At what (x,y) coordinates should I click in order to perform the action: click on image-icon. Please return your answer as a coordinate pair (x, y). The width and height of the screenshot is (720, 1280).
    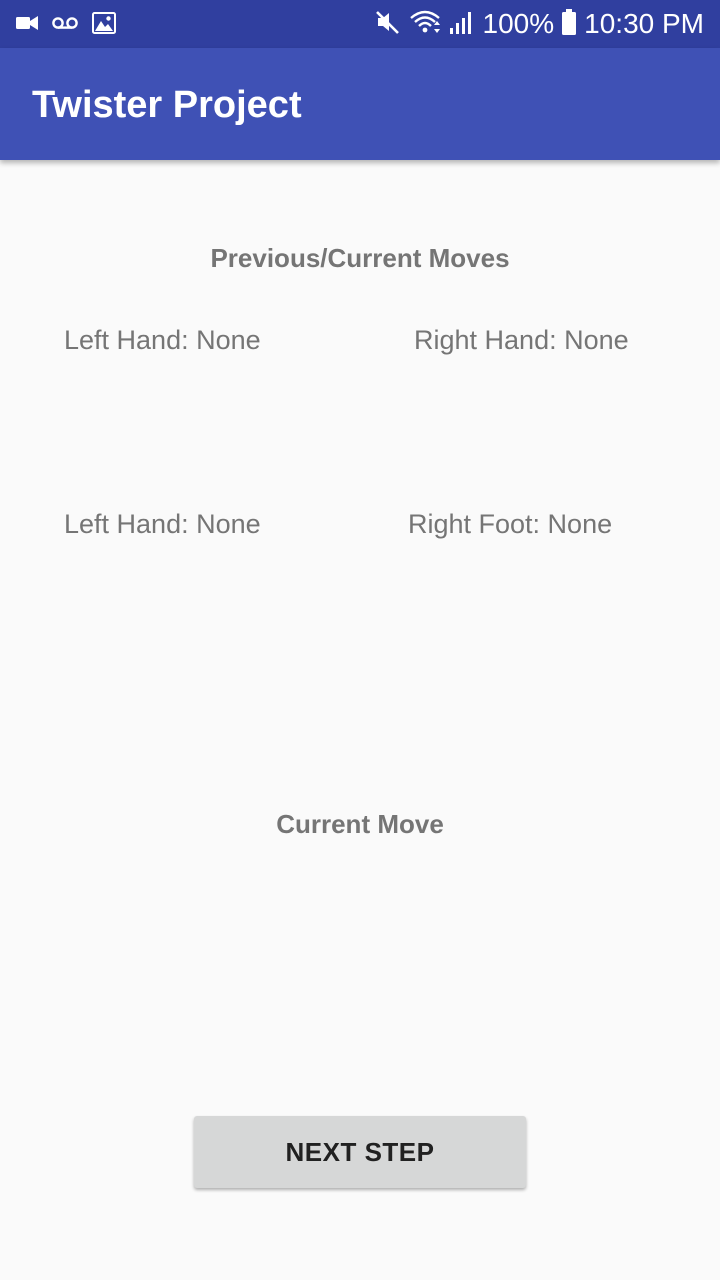
    Looking at the image, I should click on (104, 25).